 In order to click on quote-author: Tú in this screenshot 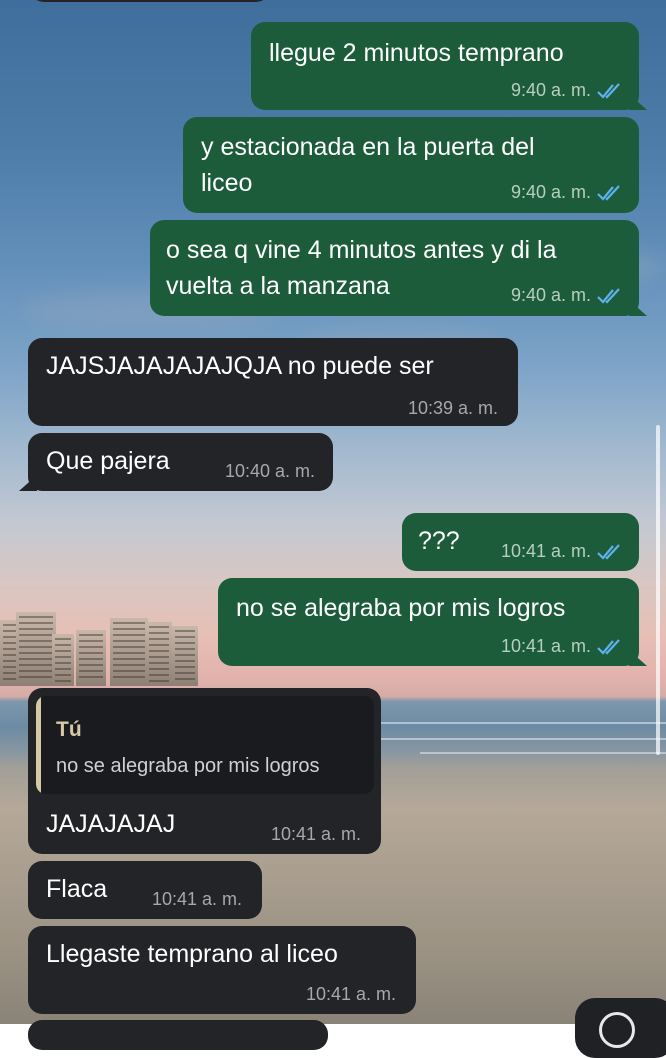, I will do `click(69, 729)`.